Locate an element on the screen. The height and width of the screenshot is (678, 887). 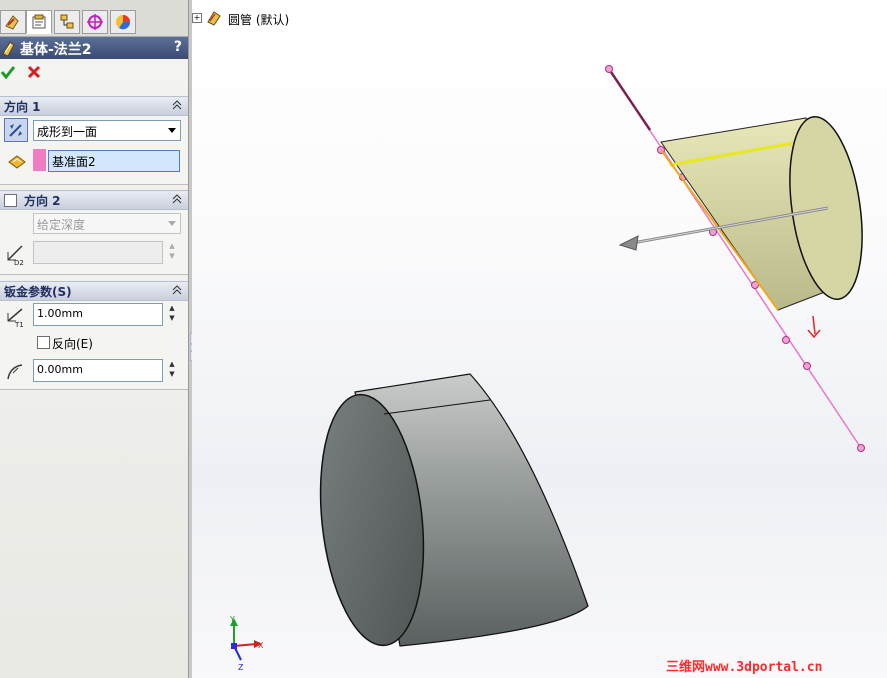
direction2-title: 方向 2 is located at coordinates (42, 201).